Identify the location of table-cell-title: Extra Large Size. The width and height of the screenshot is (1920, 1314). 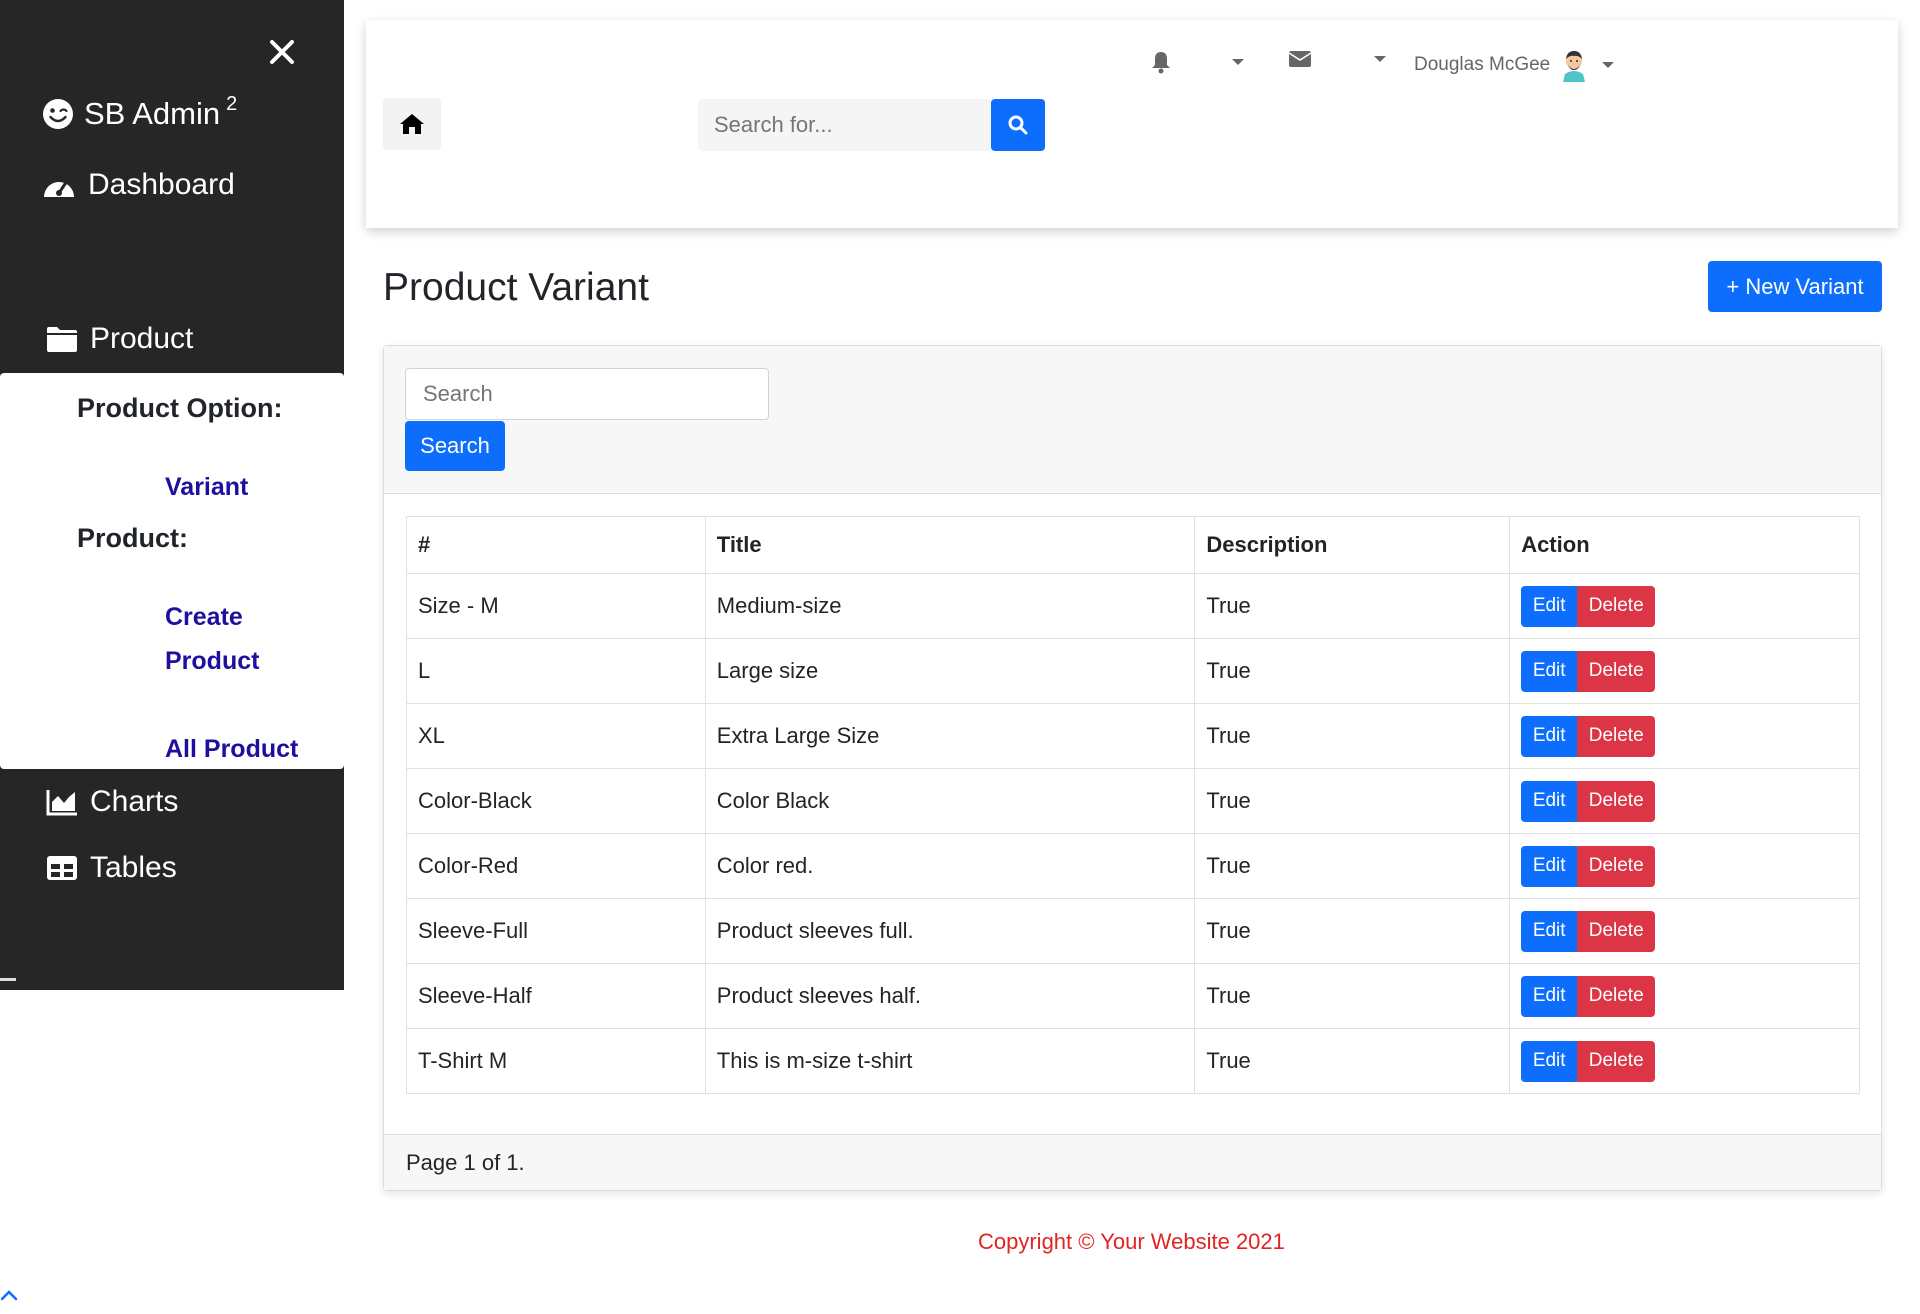
(950, 736).